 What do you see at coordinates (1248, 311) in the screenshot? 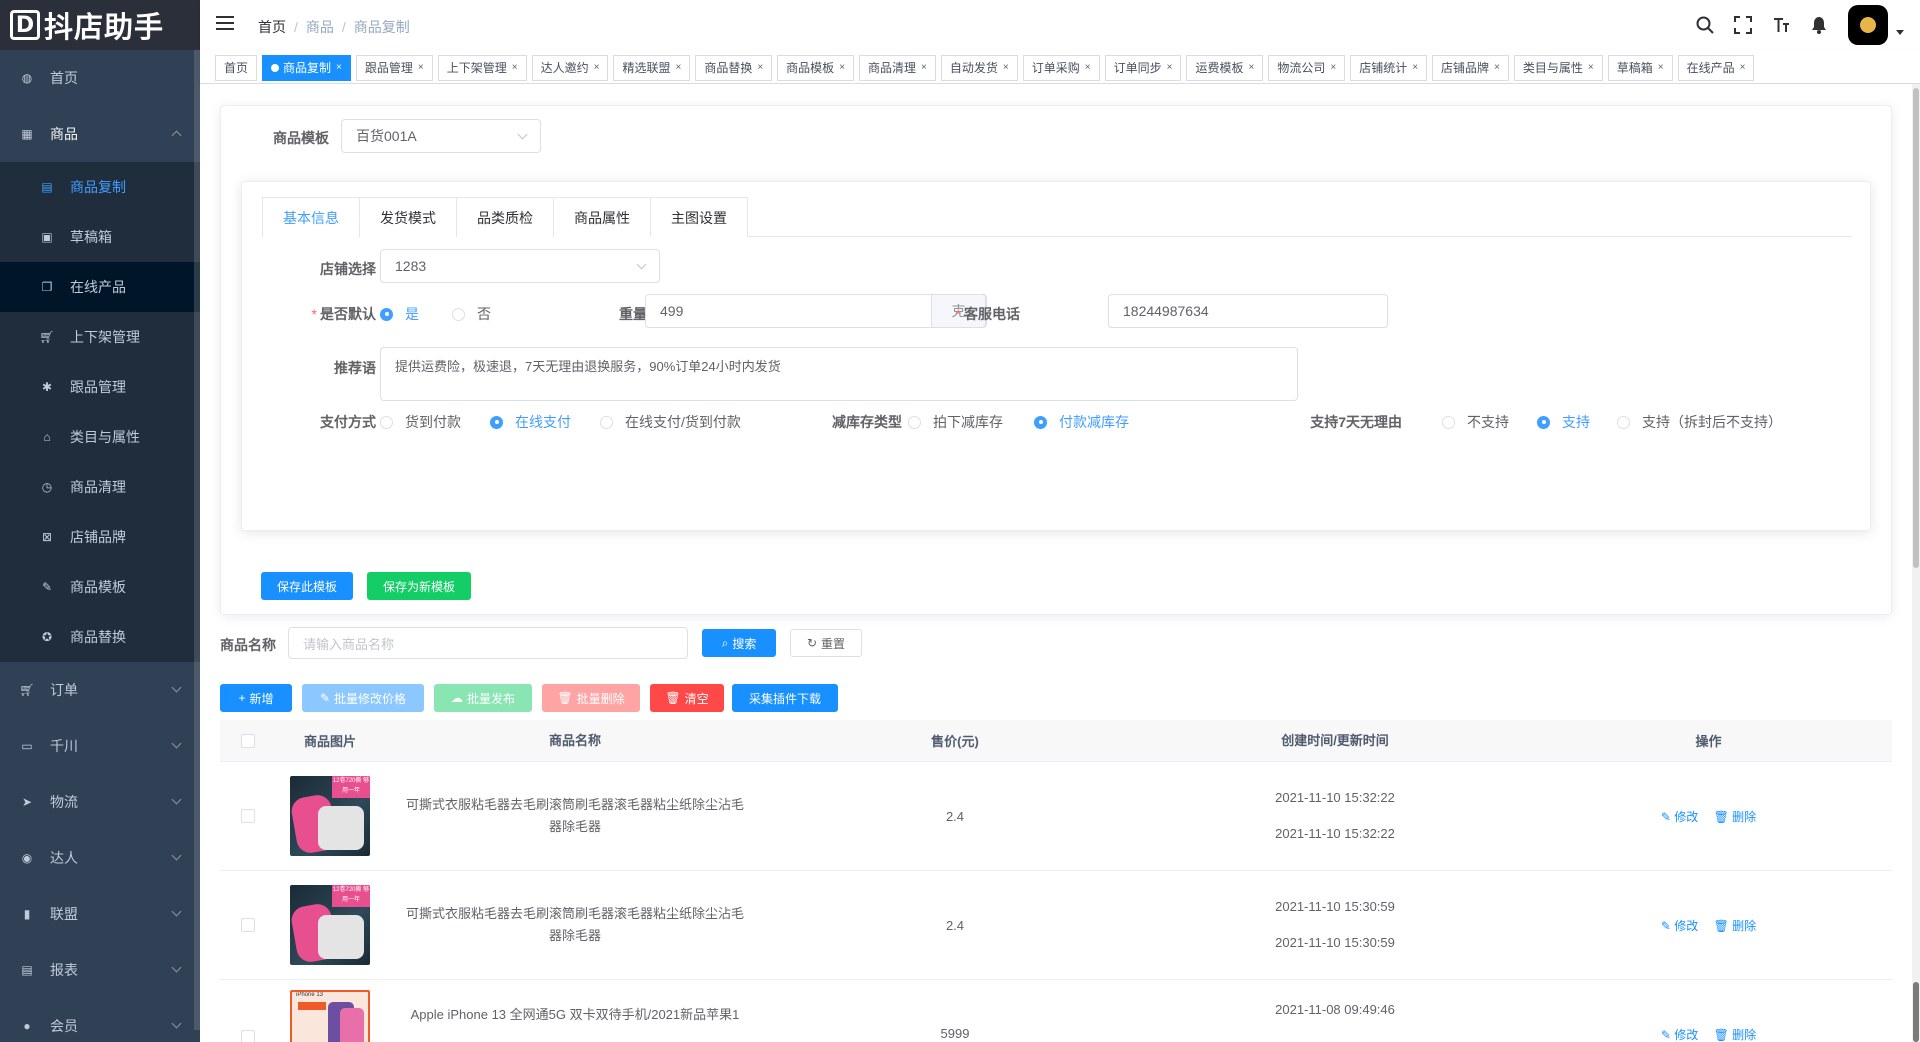
I see `phone-input: 18244987634` at bounding box center [1248, 311].